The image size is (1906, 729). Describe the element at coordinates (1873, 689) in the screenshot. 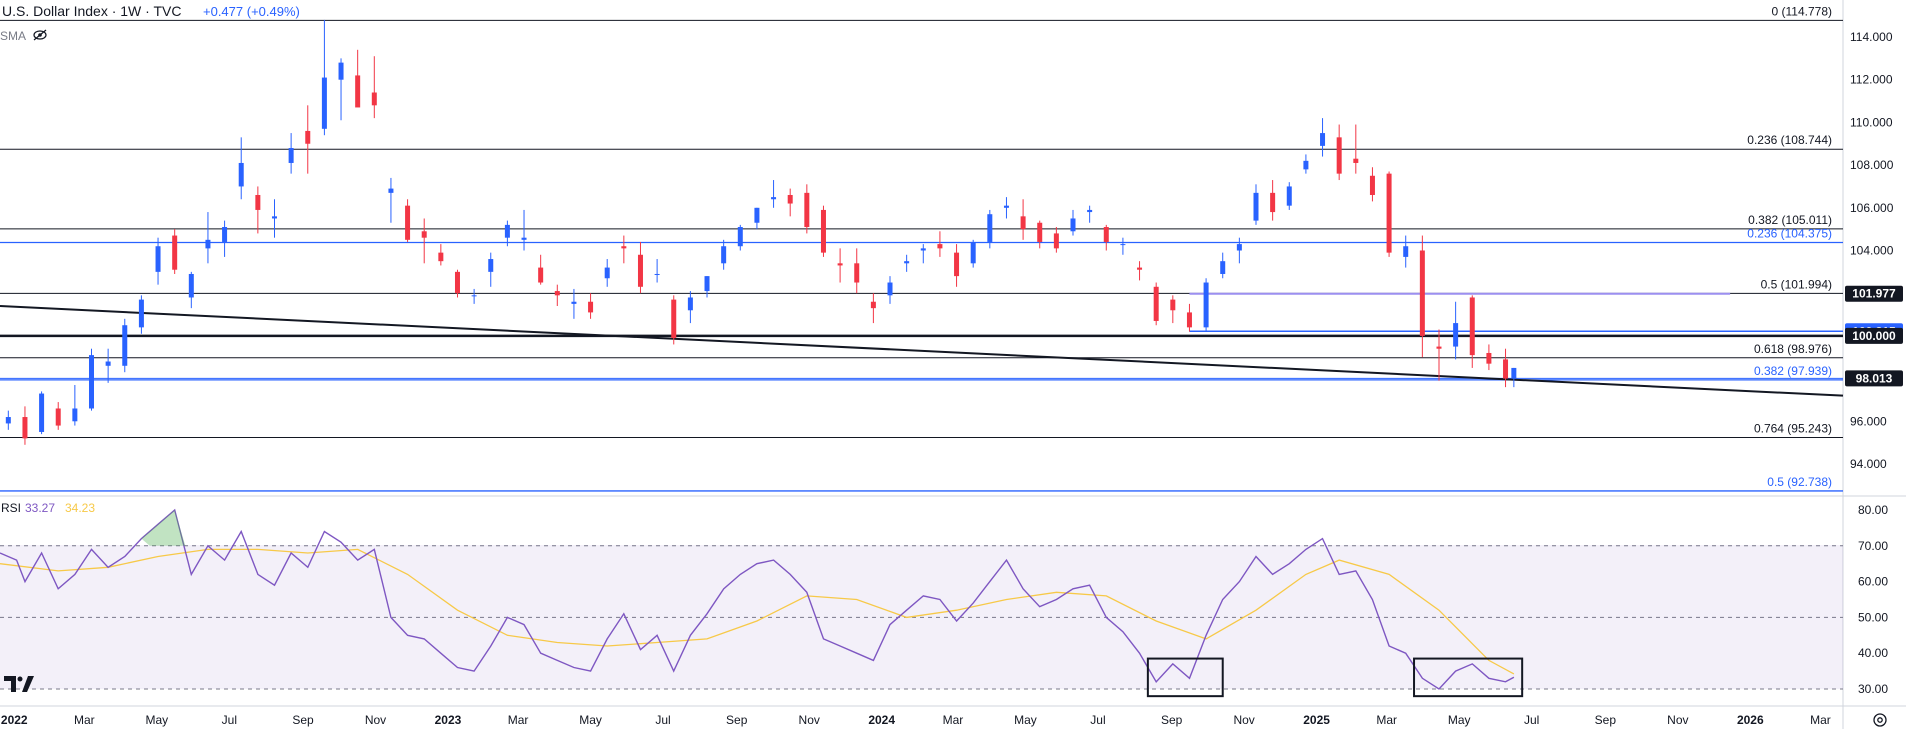

I see `rsi-tick-label: 30.00` at that location.